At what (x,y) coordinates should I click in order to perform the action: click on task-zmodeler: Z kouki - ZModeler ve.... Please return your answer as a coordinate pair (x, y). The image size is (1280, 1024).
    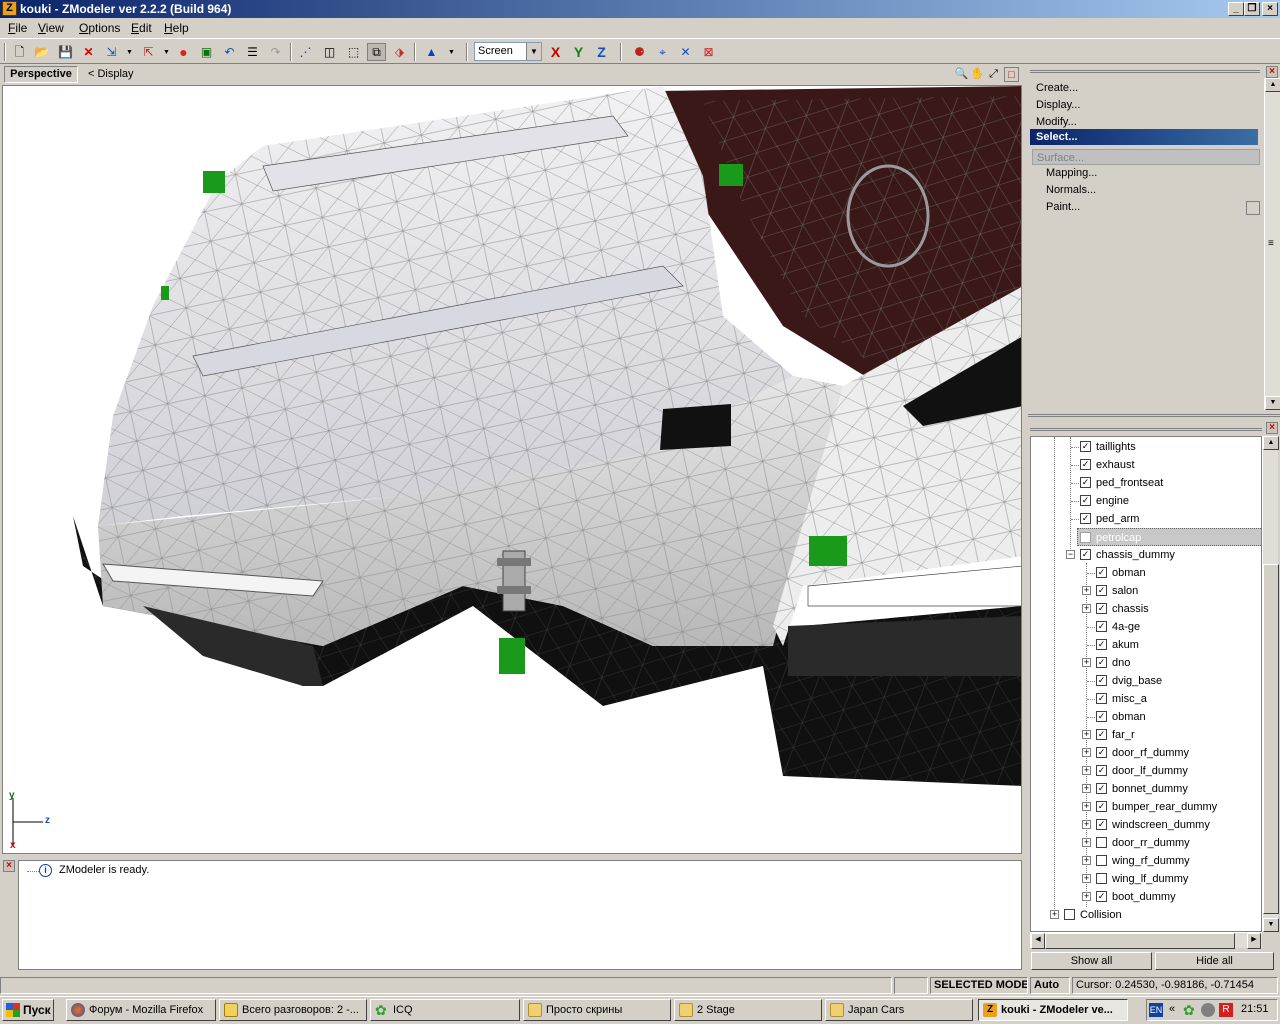
    Looking at the image, I should click on (1053, 1010).